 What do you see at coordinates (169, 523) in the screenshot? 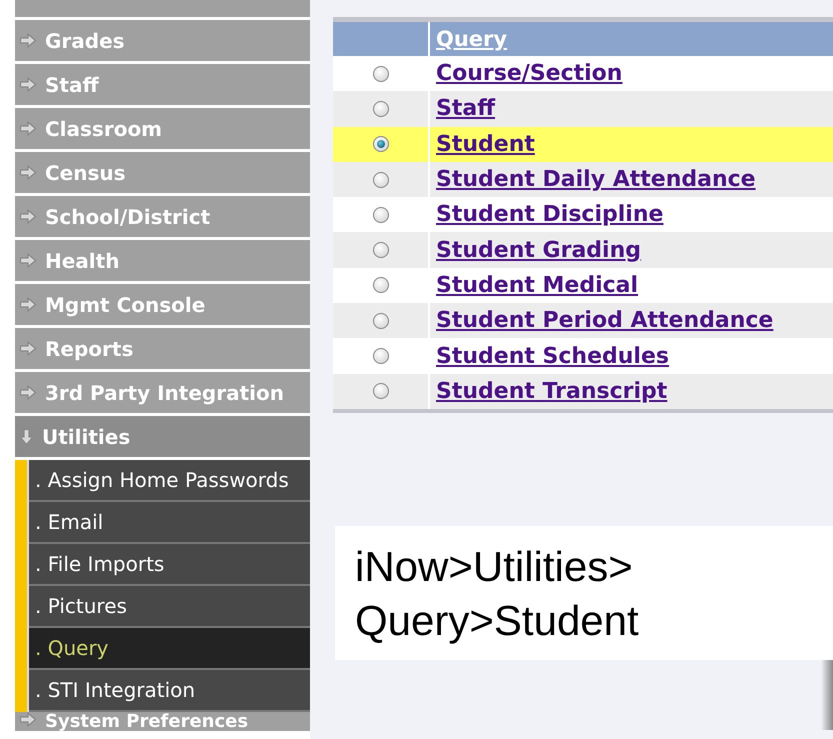
I see `submenu-item: . Email` at bounding box center [169, 523].